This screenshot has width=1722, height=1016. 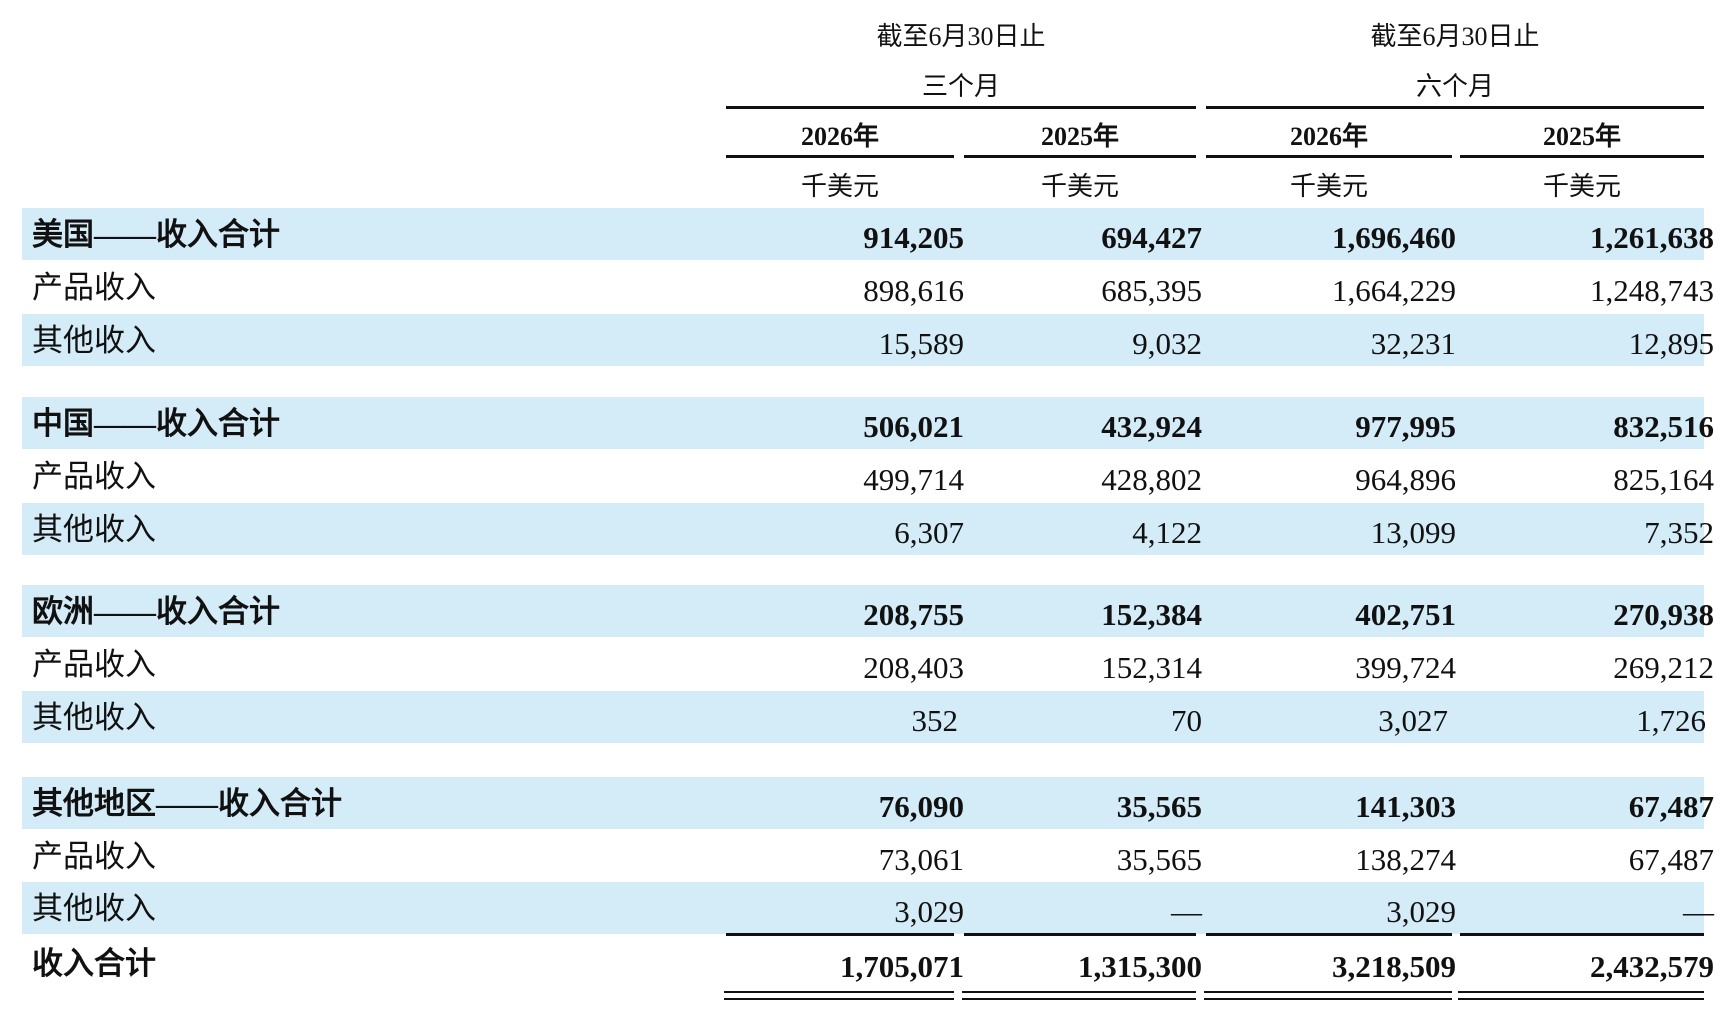 What do you see at coordinates (1328, 992) in the screenshot?
I see `total-double-rule-a-col3` at bounding box center [1328, 992].